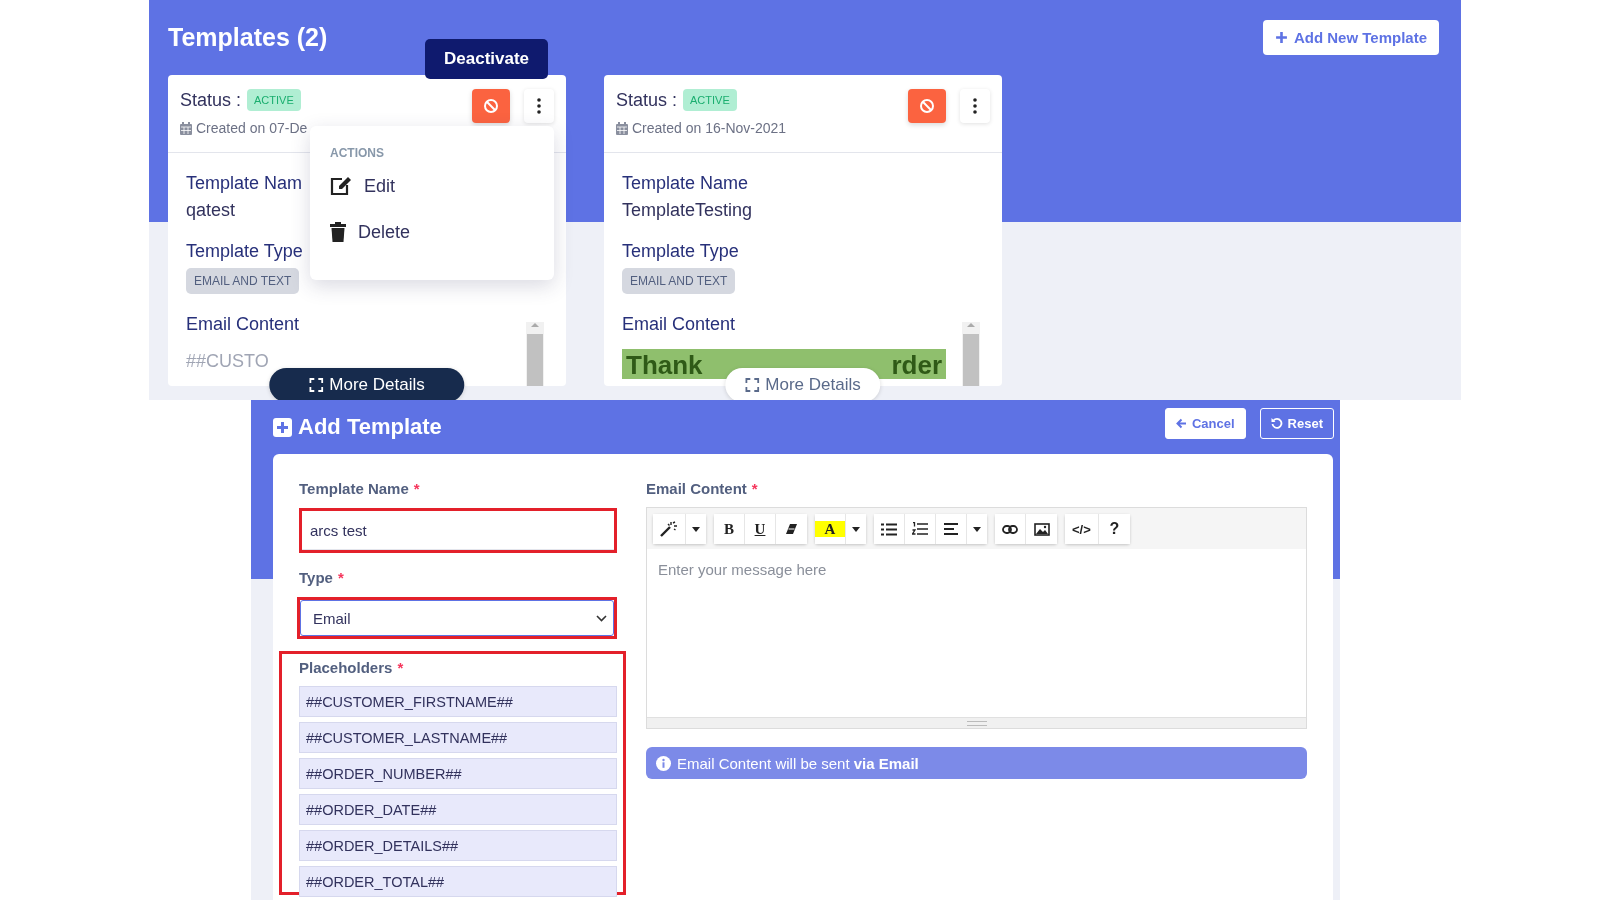  Describe the element at coordinates (248, 37) in the screenshot. I see `page-title: Templates (2)` at that location.